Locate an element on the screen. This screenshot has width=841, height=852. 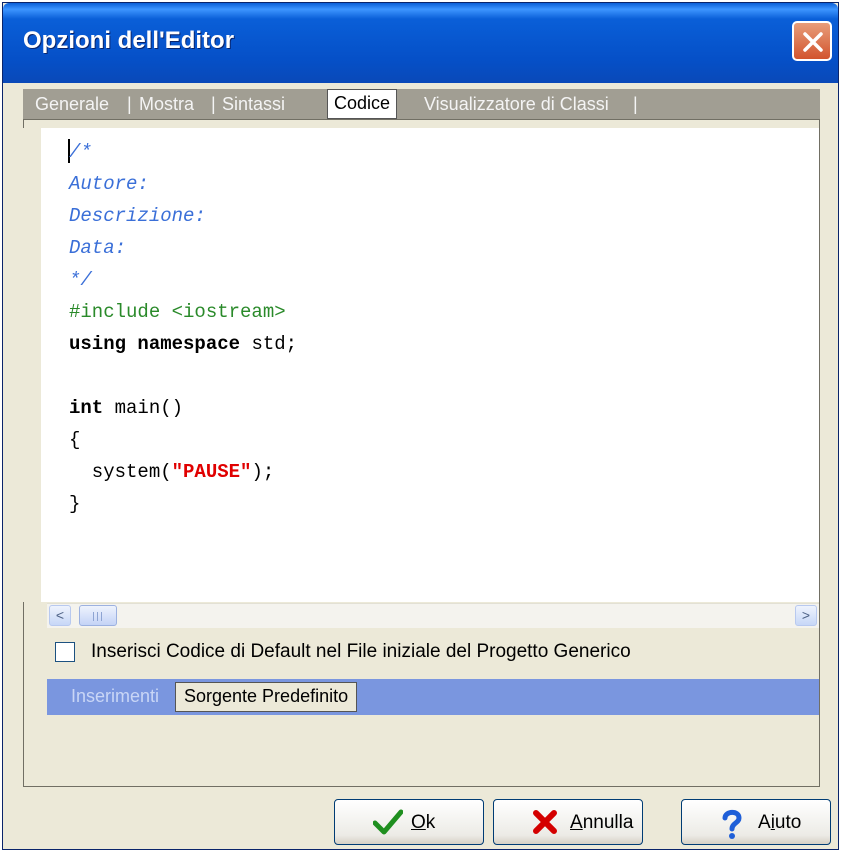
tab-generale: Generale is located at coordinates (72, 104).